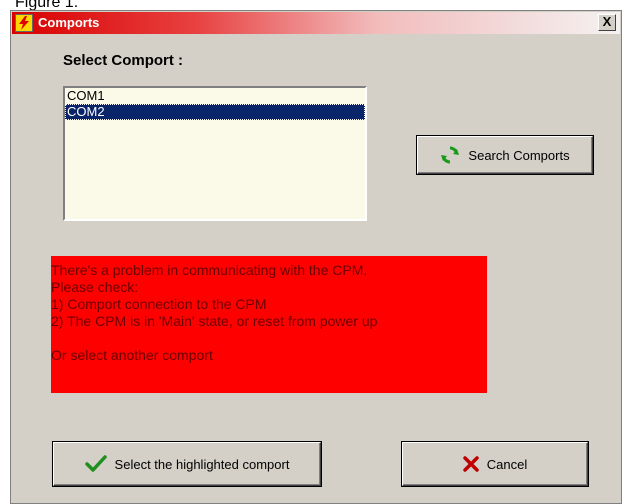  I want to click on x-icon, so click(471, 464).